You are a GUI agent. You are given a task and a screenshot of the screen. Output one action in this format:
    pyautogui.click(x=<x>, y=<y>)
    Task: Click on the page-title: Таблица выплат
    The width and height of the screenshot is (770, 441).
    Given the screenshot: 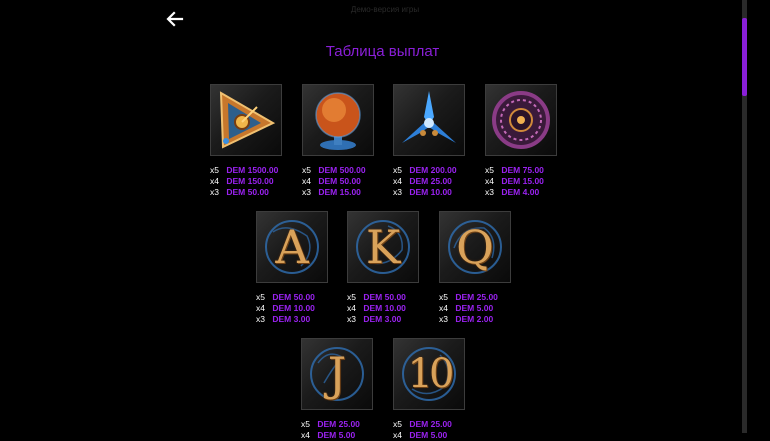 What is the action you would take?
    pyautogui.click(x=382, y=51)
    